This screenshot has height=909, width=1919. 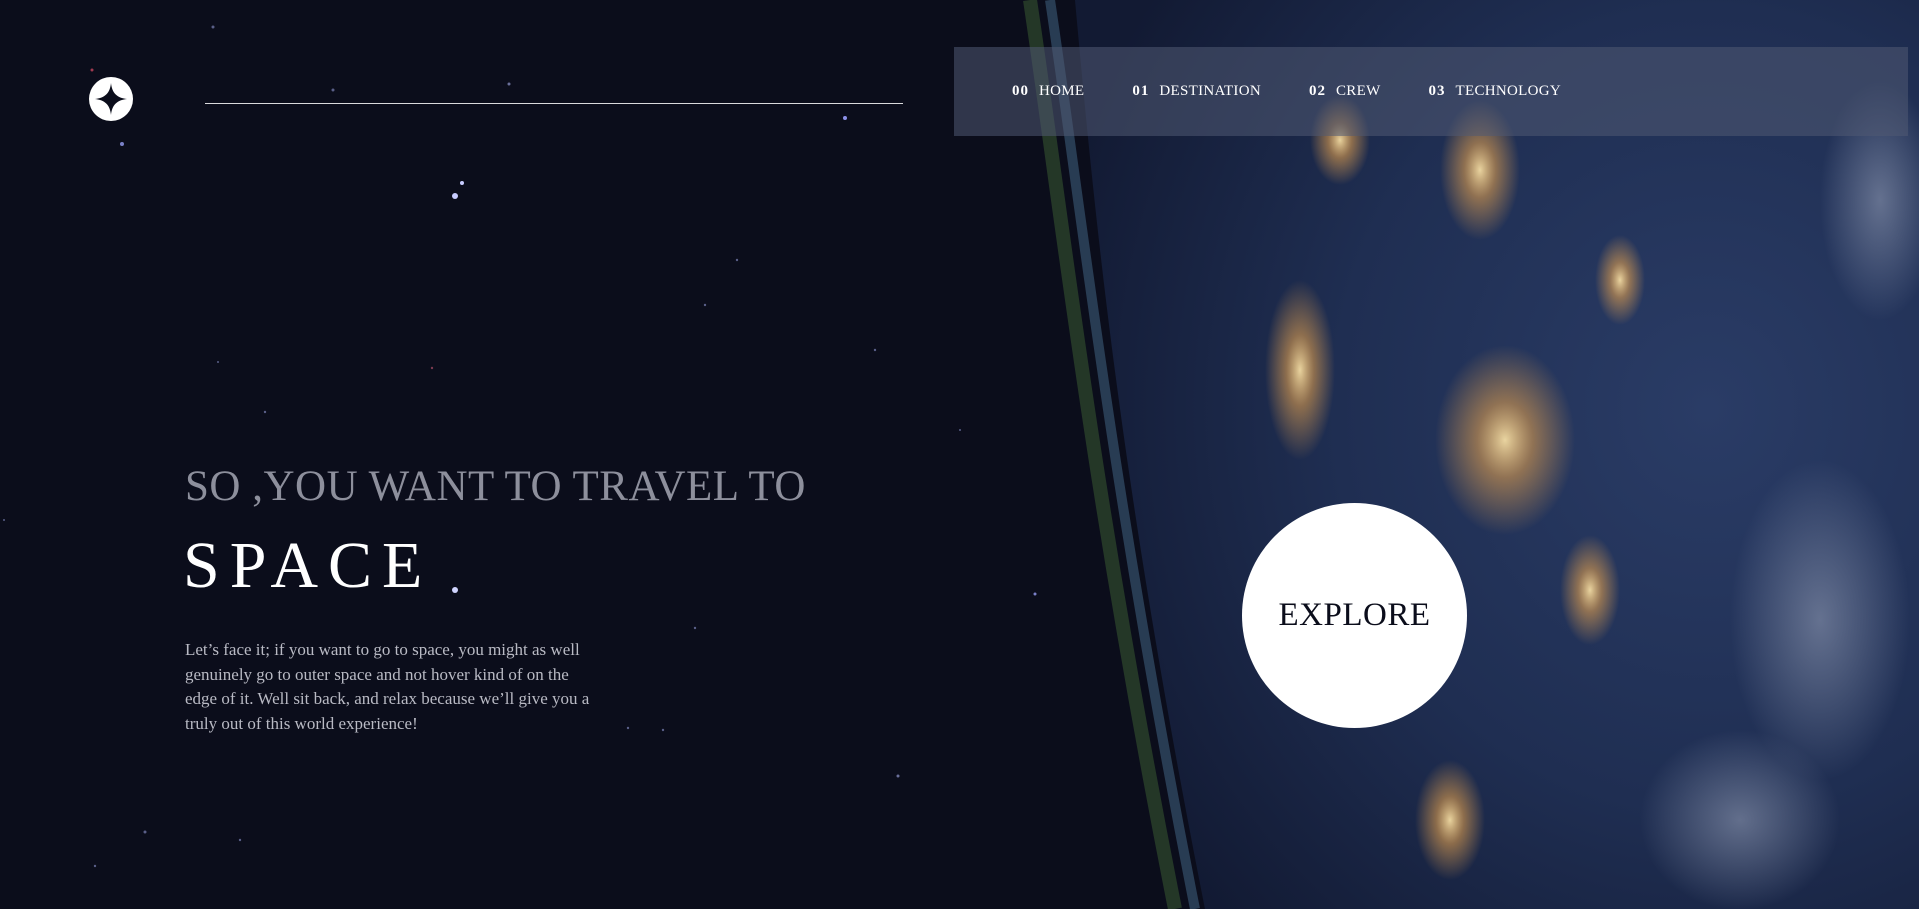 I want to click on nav-item-label: HOME, so click(x=1062, y=91).